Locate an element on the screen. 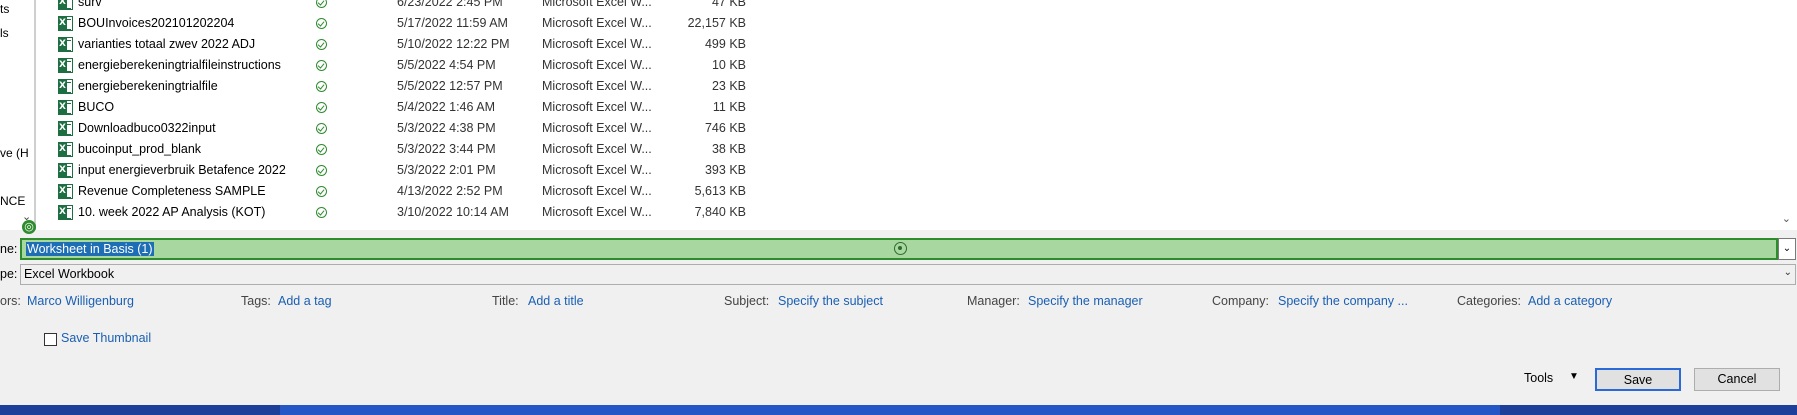  file-name: energieberekeningtrialfileinstructions is located at coordinates (179, 65).